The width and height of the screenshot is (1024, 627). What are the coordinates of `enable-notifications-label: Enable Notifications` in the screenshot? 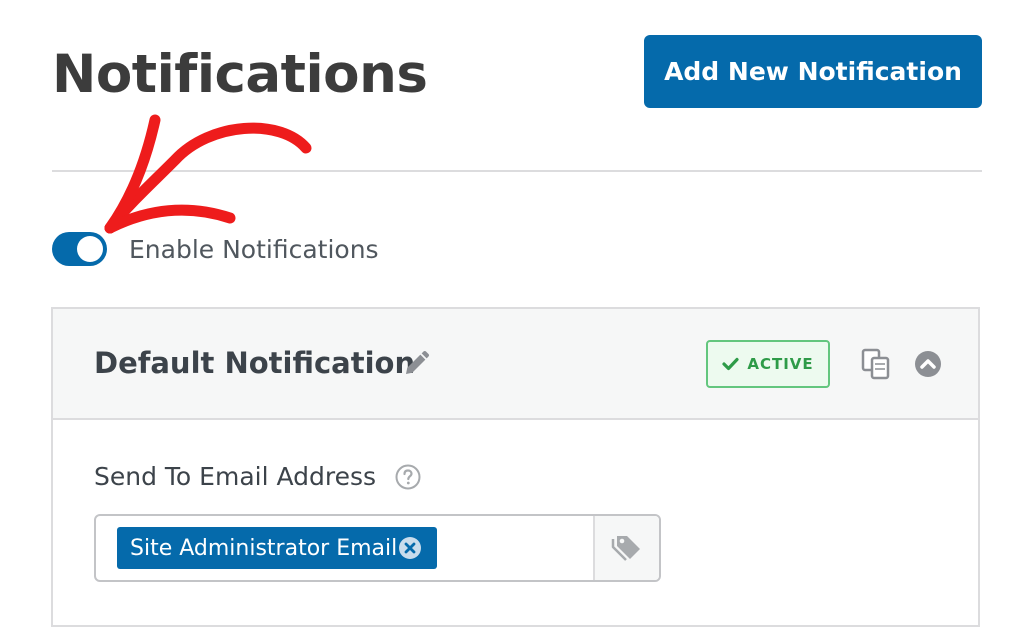 It's located at (254, 249).